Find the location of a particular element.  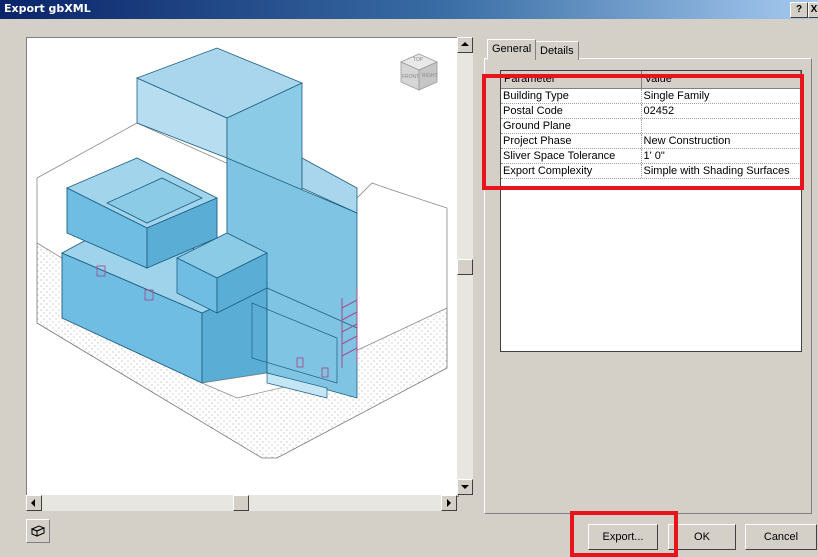

window-title: Export gbXML is located at coordinates (47, 8).